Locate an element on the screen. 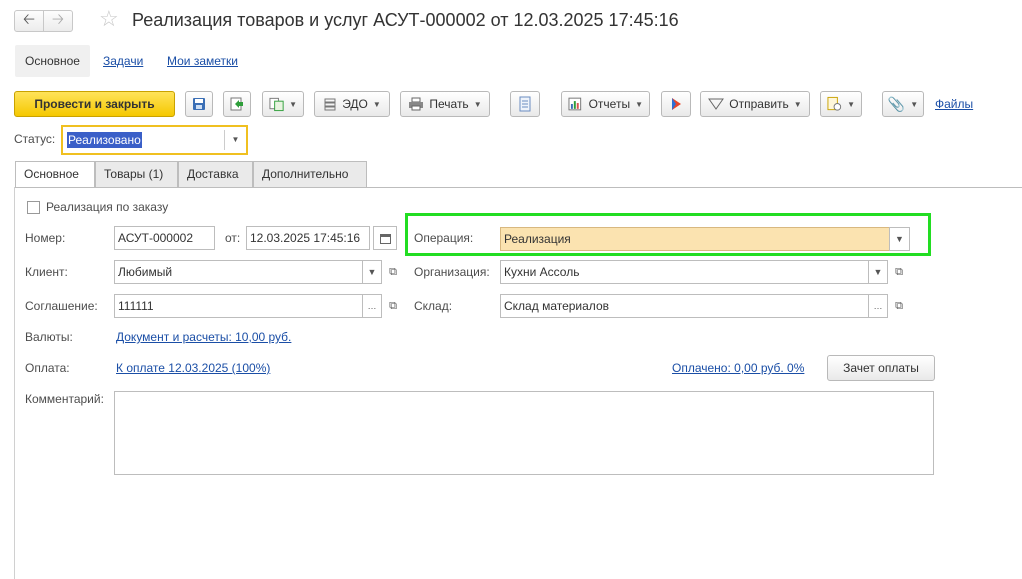  files-link: Файлы is located at coordinates (954, 104).